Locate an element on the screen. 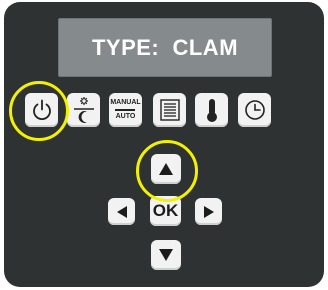 This screenshot has height=290, width=328. arrow-up-icon is located at coordinates (166, 169).